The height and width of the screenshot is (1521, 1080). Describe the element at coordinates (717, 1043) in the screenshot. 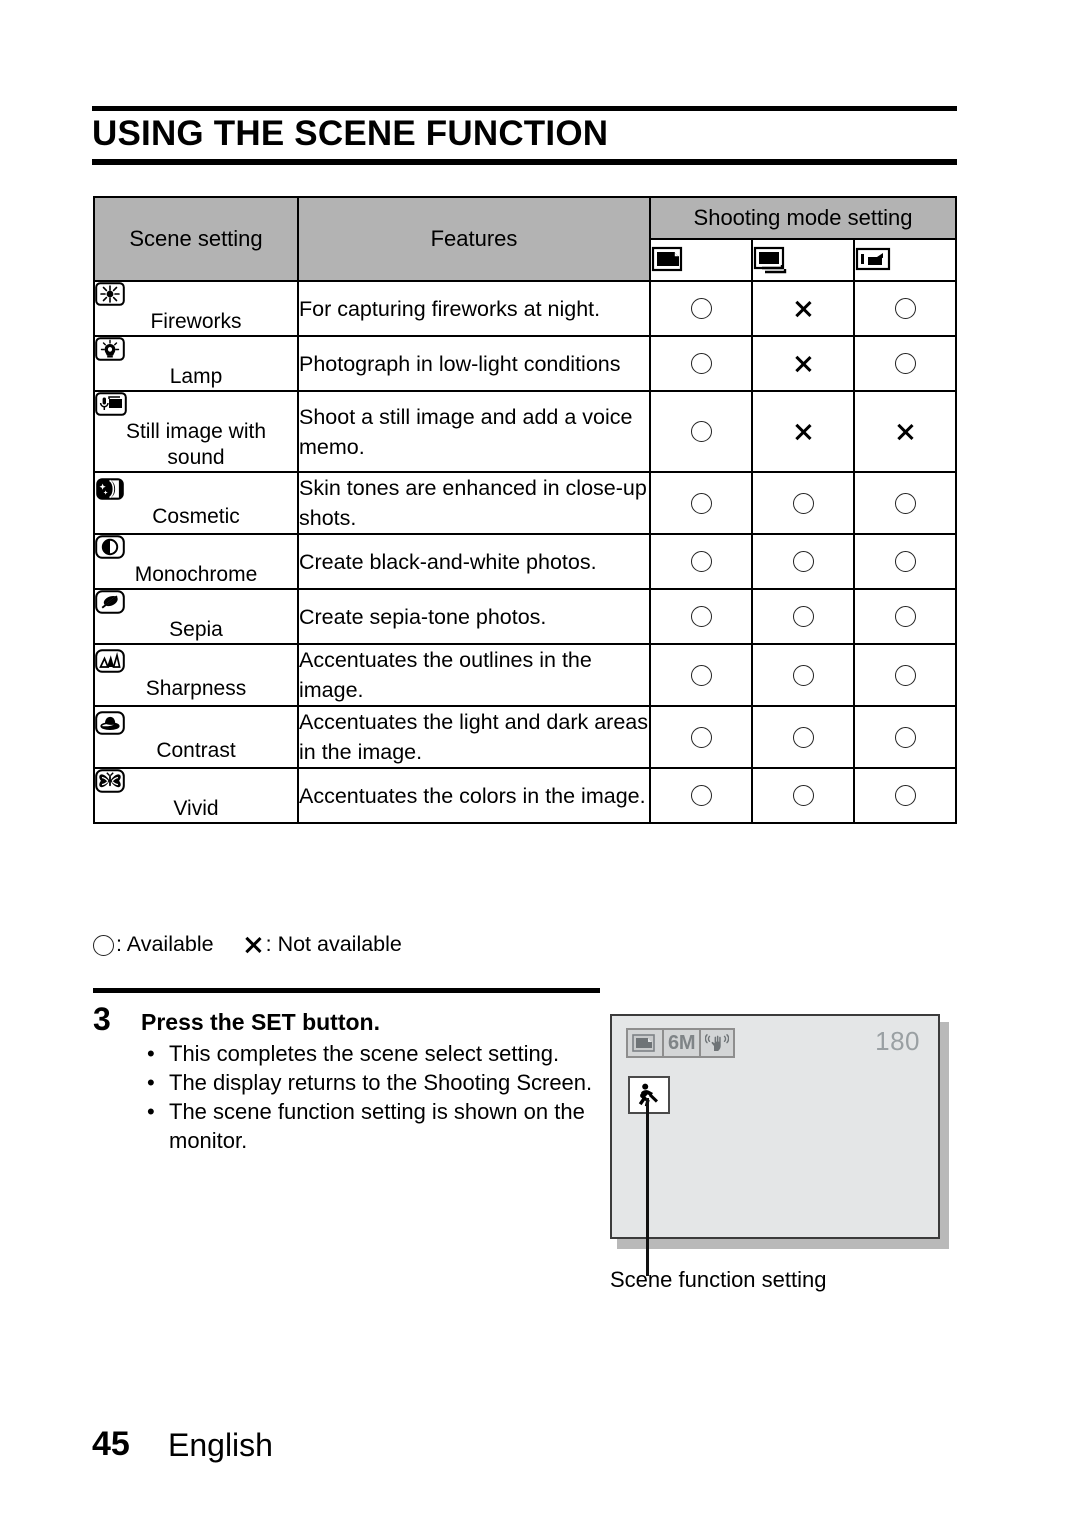

I see `osd-stabilizer` at that location.